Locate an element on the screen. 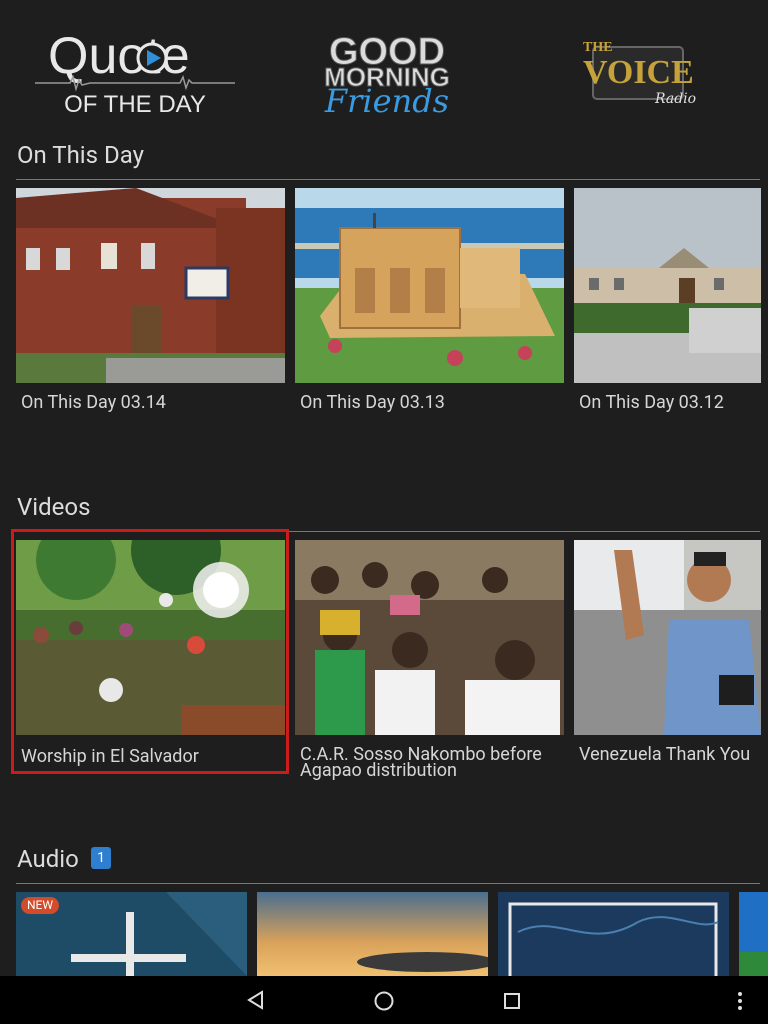 The image size is (768, 1024). good-morning-logo-graphic: GOOD MORNING Friends is located at coordinates (387, 76).